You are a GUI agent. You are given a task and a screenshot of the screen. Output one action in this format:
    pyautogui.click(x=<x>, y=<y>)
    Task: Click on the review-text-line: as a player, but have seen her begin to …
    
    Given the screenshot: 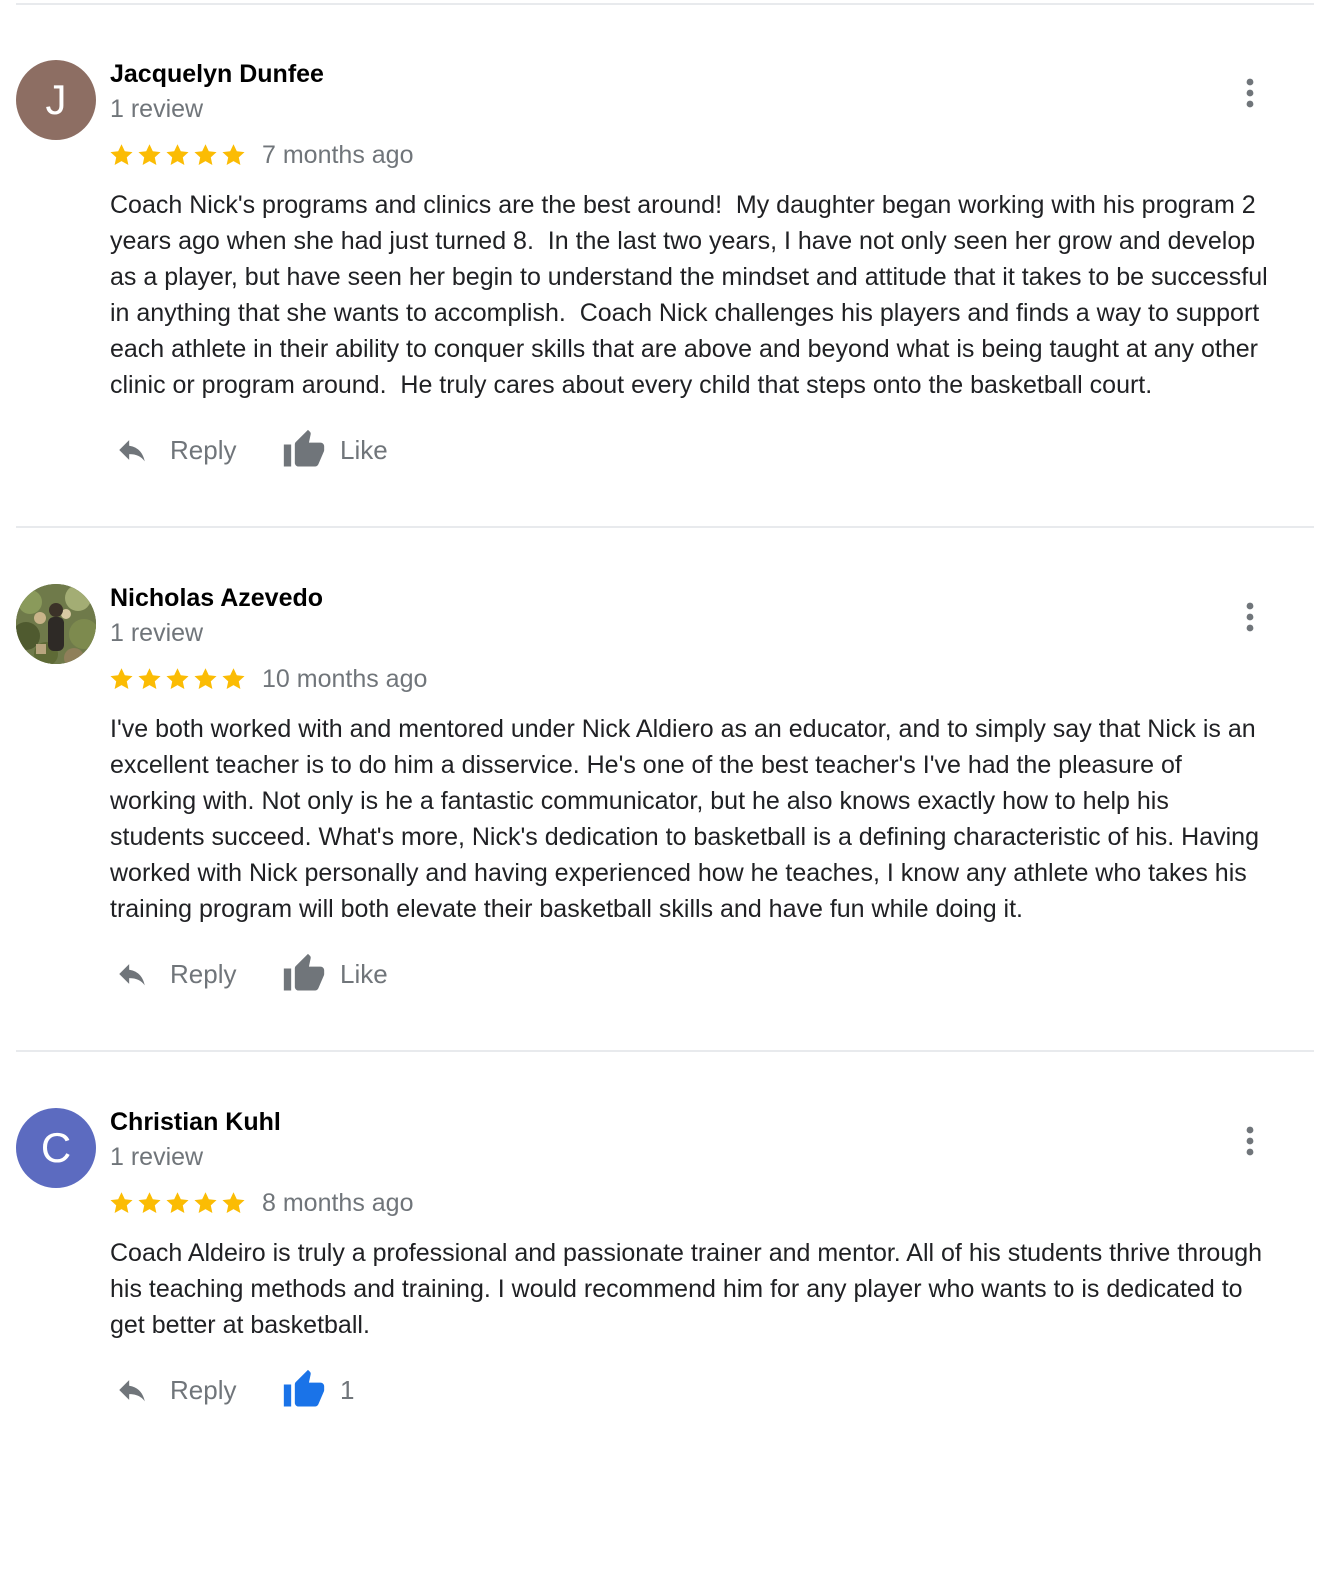 What is the action you would take?
    pyautogui.click(x=689, y=277)
    